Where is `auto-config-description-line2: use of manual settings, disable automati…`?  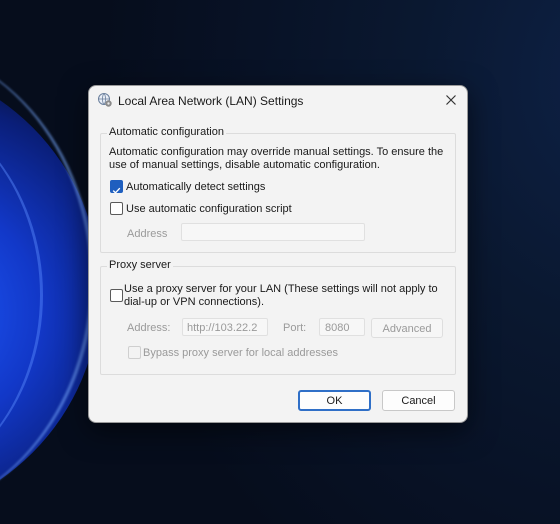 auto-config-description-line2: use of manual settings, disable automati… is located at coordinates (244, 165).